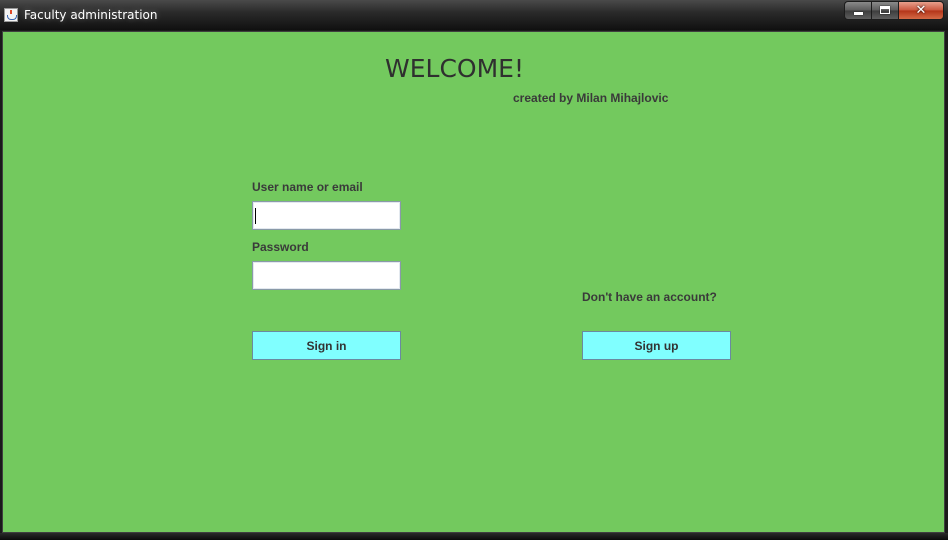 Image resolution: width=948 pixels, height=540 pixels. Describe the element at coordinates (280, 247) in the screenshot. I see `password-label: Password` at that location.